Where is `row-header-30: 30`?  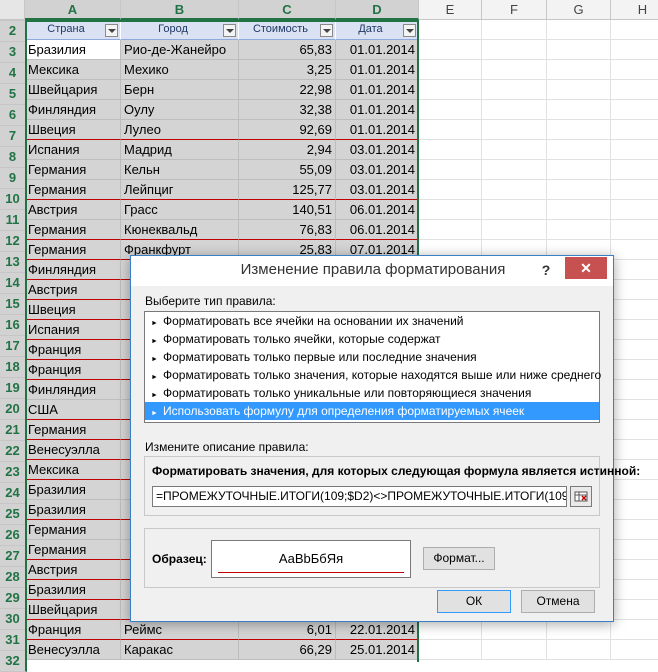
row-header-30: 30 is located at coordinates (13, 619).